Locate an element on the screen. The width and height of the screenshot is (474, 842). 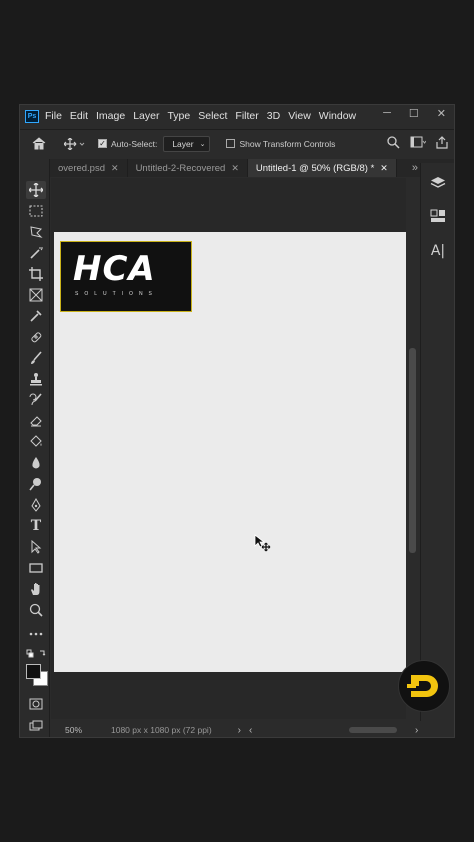
menu-3d: 3D is located at coordinates (273, 116).